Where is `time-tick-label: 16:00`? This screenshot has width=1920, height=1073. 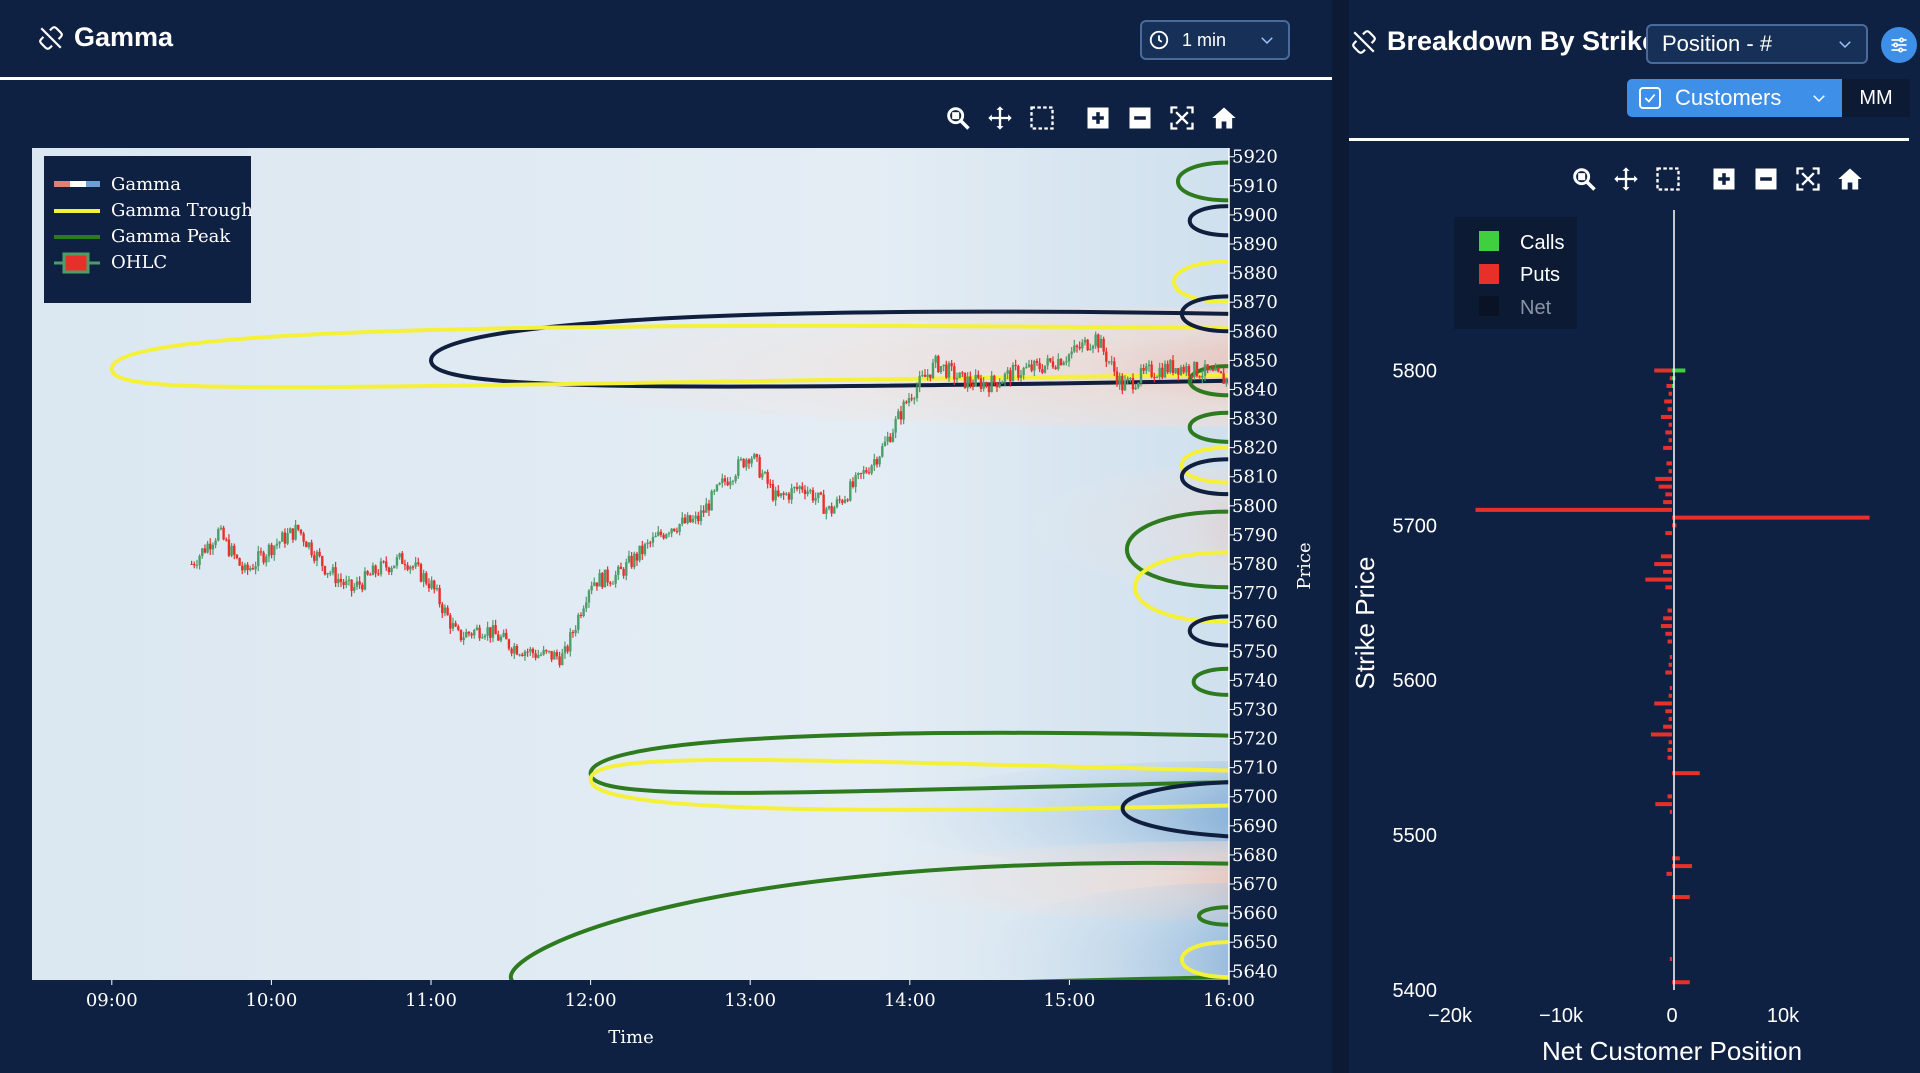 time-tick-label: 16:00 is located at coordinates (1229, 1000).